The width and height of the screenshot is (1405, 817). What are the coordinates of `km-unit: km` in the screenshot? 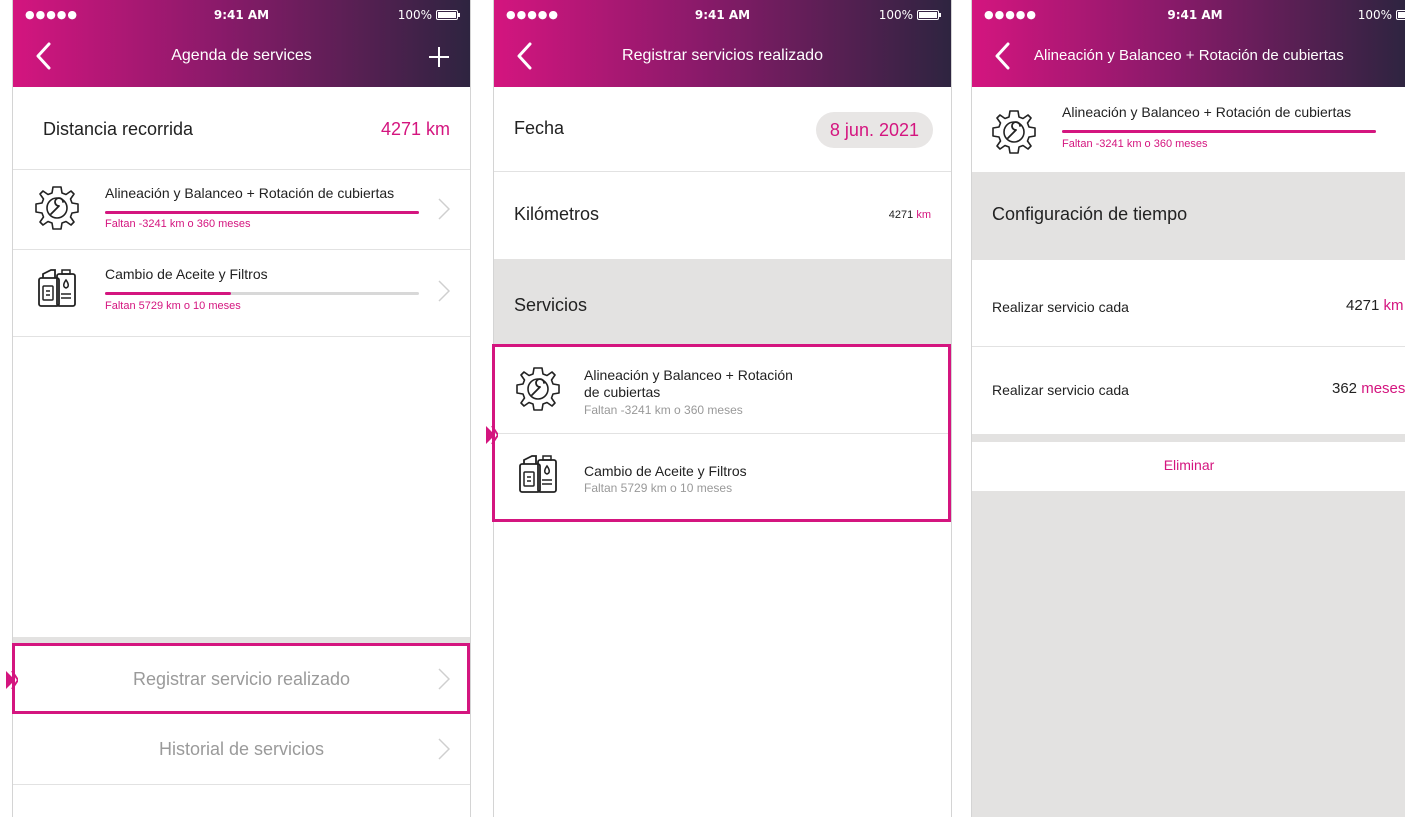 It's located at (923, 215).